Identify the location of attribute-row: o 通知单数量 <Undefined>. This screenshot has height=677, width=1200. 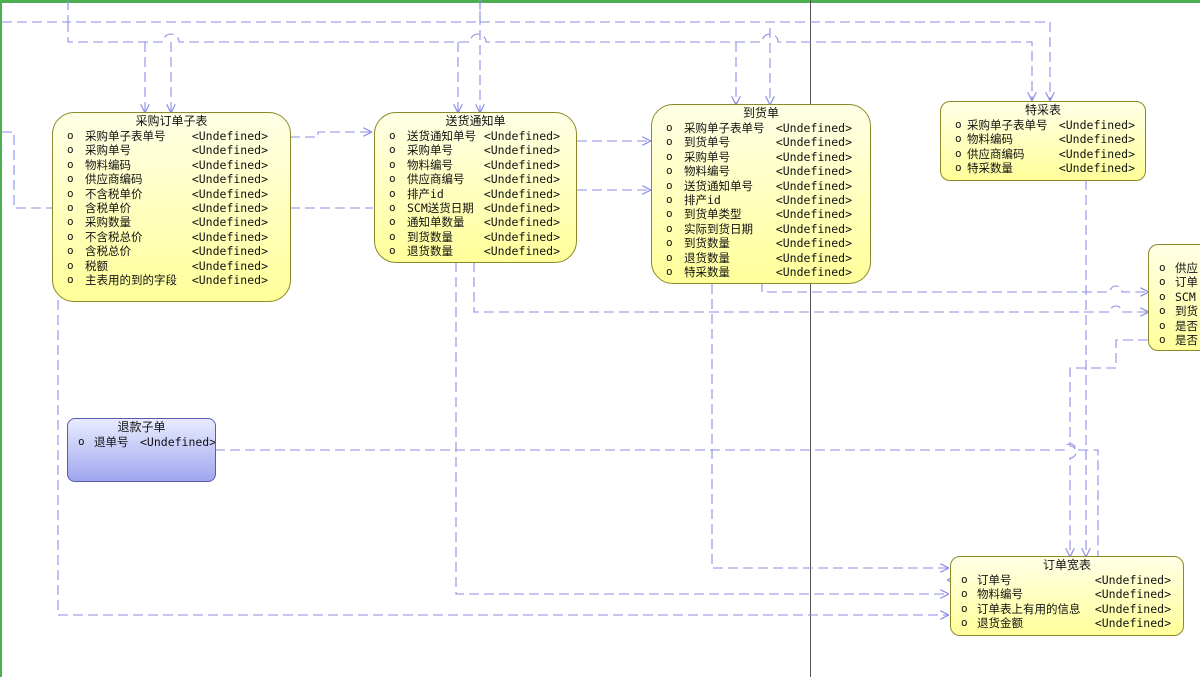
(474, 222).